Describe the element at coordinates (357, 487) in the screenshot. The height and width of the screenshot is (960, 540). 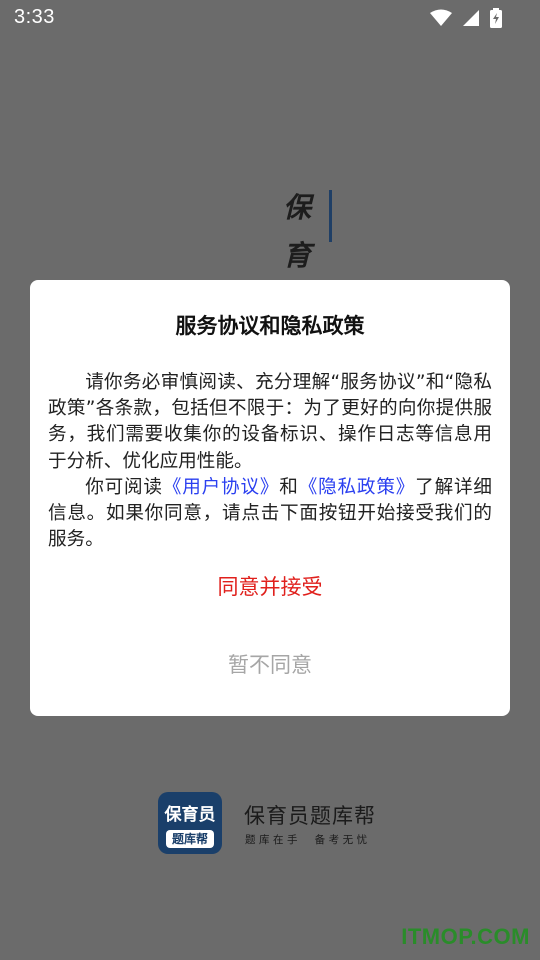
I see `privacy-policy-link: 《隐私政策》` at that location.